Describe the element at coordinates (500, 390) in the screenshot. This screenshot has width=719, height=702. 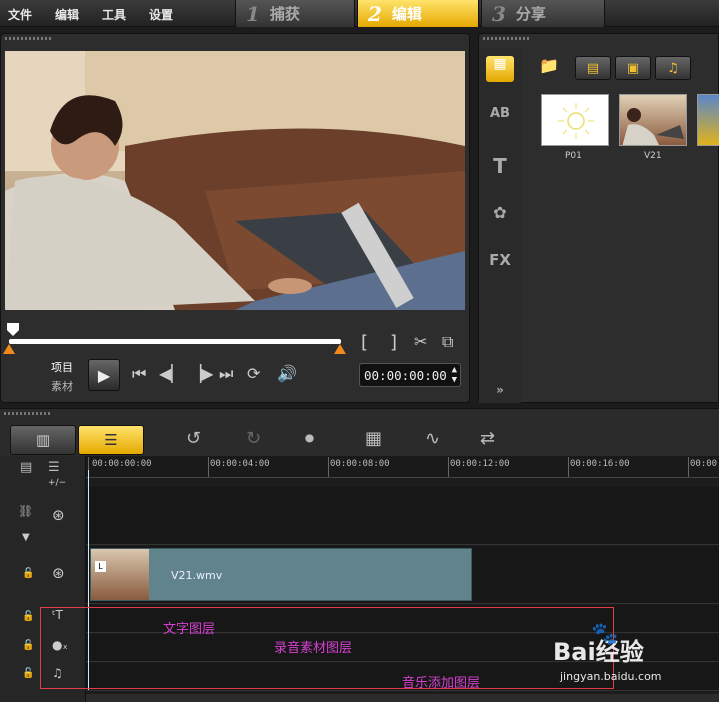
I see `expand-icon: »` at that location.